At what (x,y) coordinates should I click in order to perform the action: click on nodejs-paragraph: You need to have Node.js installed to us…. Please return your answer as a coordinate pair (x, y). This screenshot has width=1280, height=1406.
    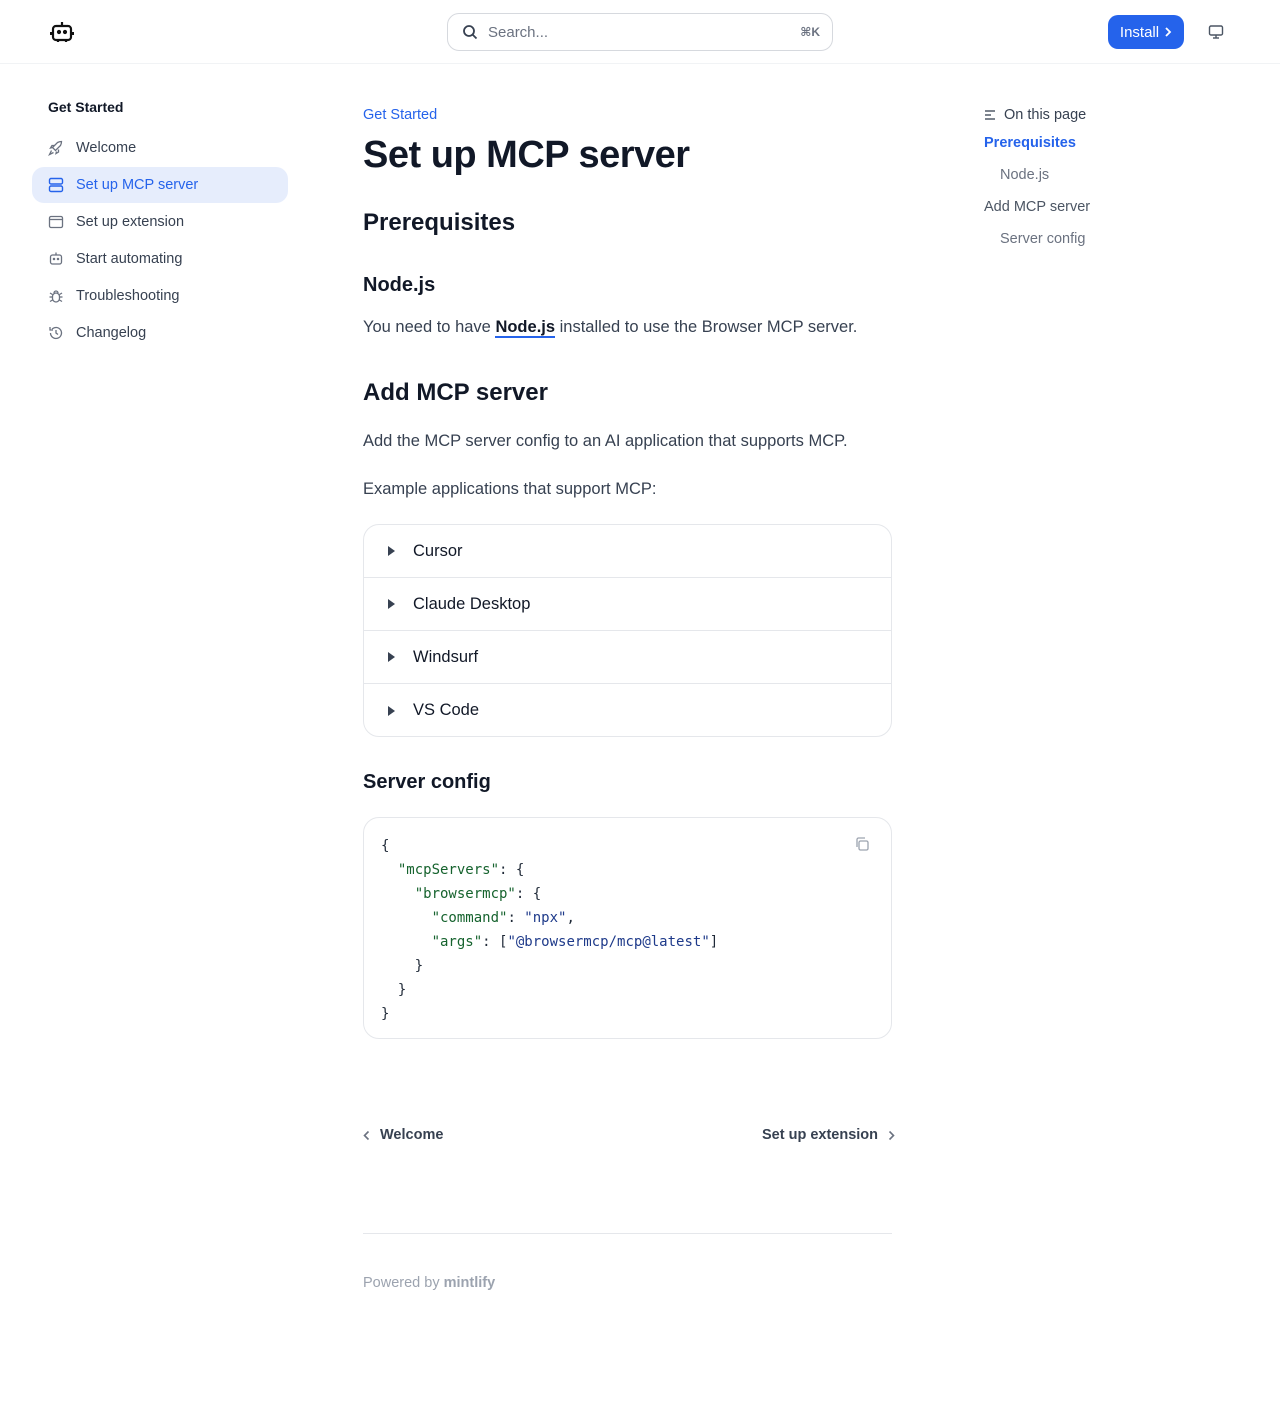
    Looking at the image, I should click on (610, 328).